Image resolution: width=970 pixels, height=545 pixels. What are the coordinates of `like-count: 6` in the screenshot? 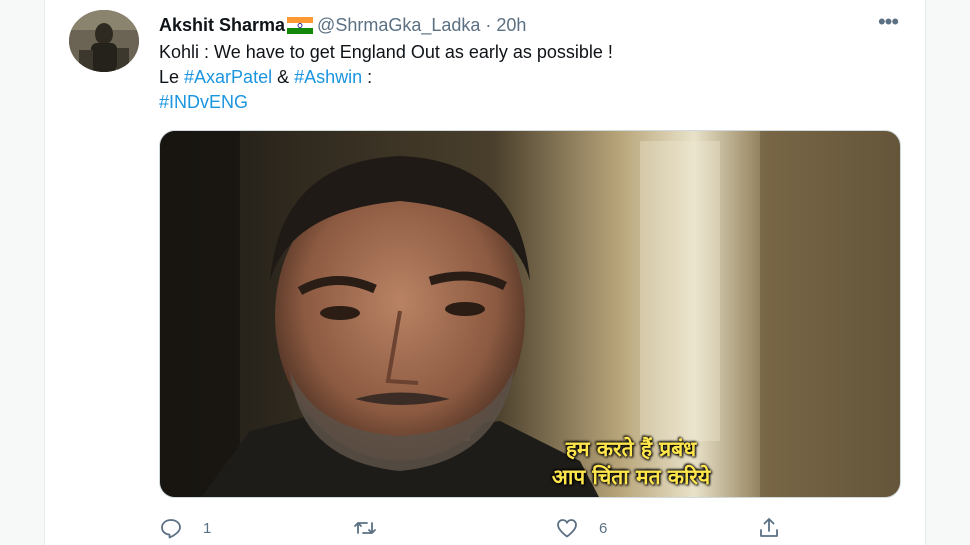 It's located at (603, 528).